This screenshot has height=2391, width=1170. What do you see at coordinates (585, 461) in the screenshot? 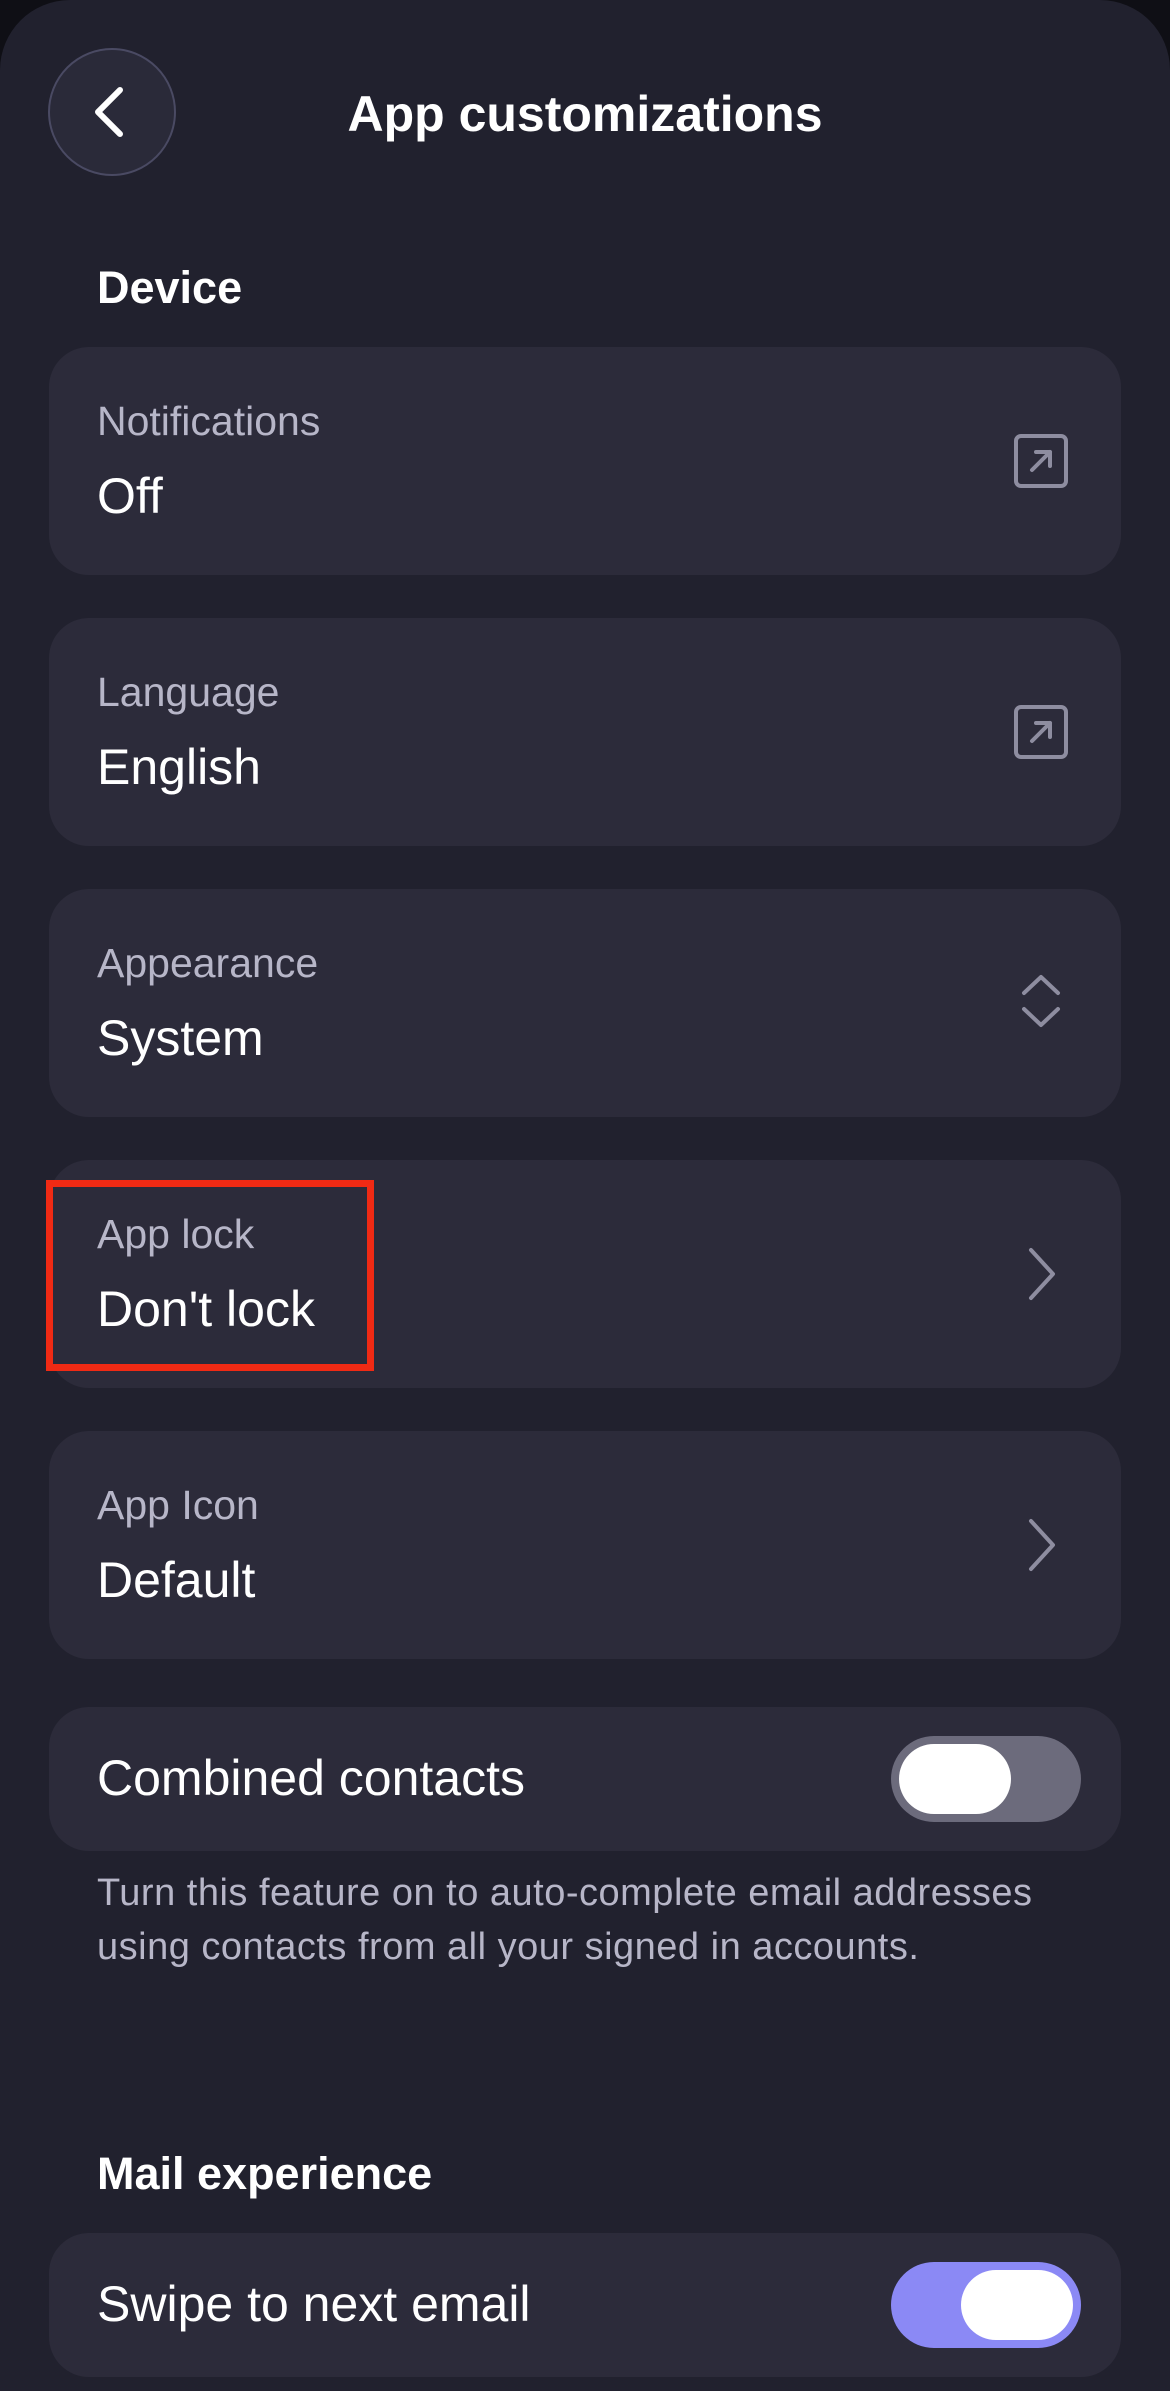
I see `notifications-row: Notifications Off` at bounding box center [585, 461].